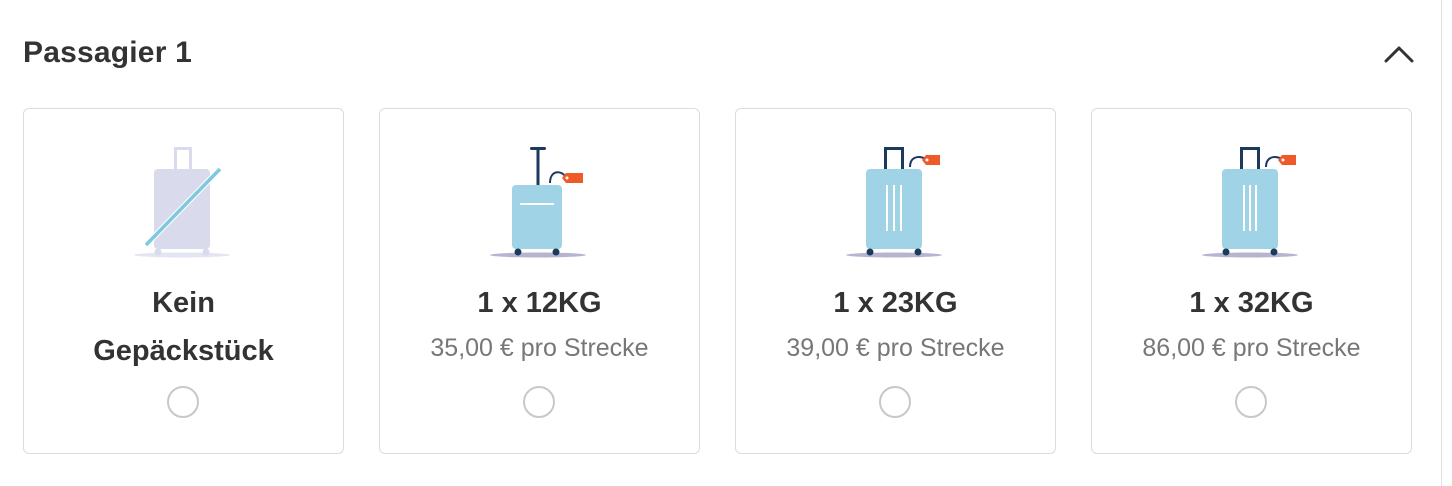 The image size is (1452, 486). I want to click on small-suitcase-icon, so click(538, 202).